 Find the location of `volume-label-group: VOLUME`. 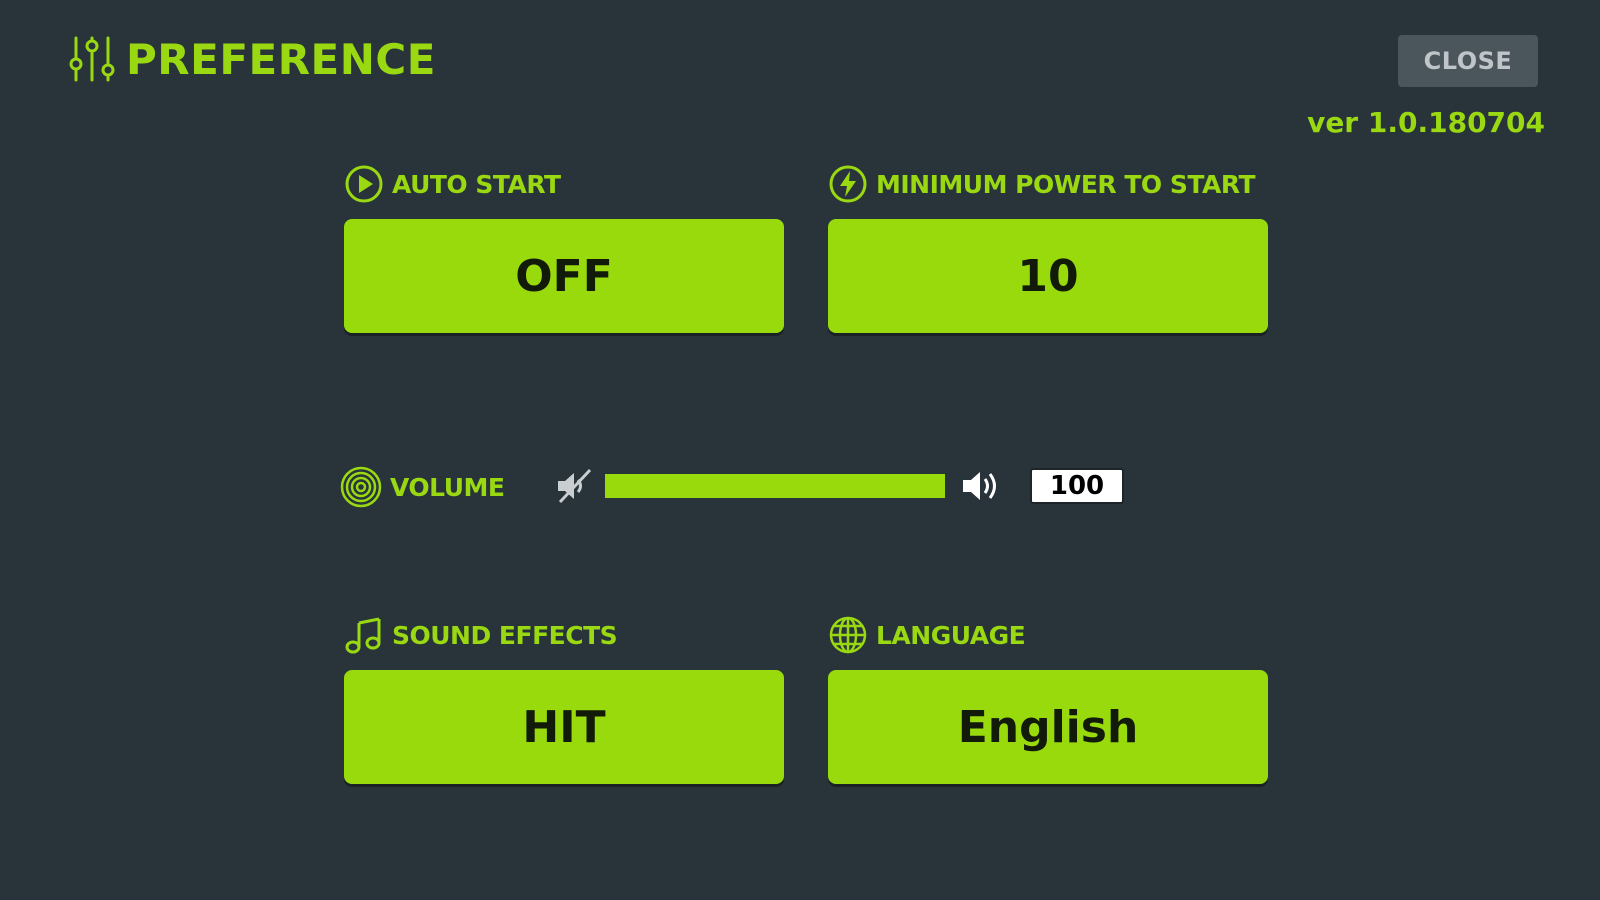

volume-label-group: VOLUME is located at coordinates (422, 487).